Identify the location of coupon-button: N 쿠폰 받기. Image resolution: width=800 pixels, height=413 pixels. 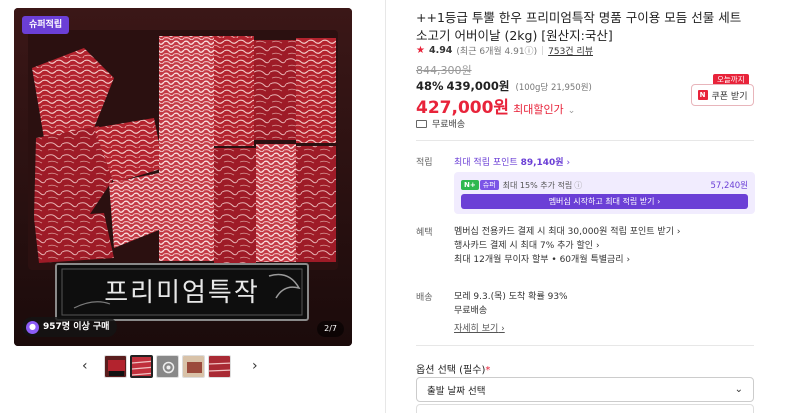
(722, 95).